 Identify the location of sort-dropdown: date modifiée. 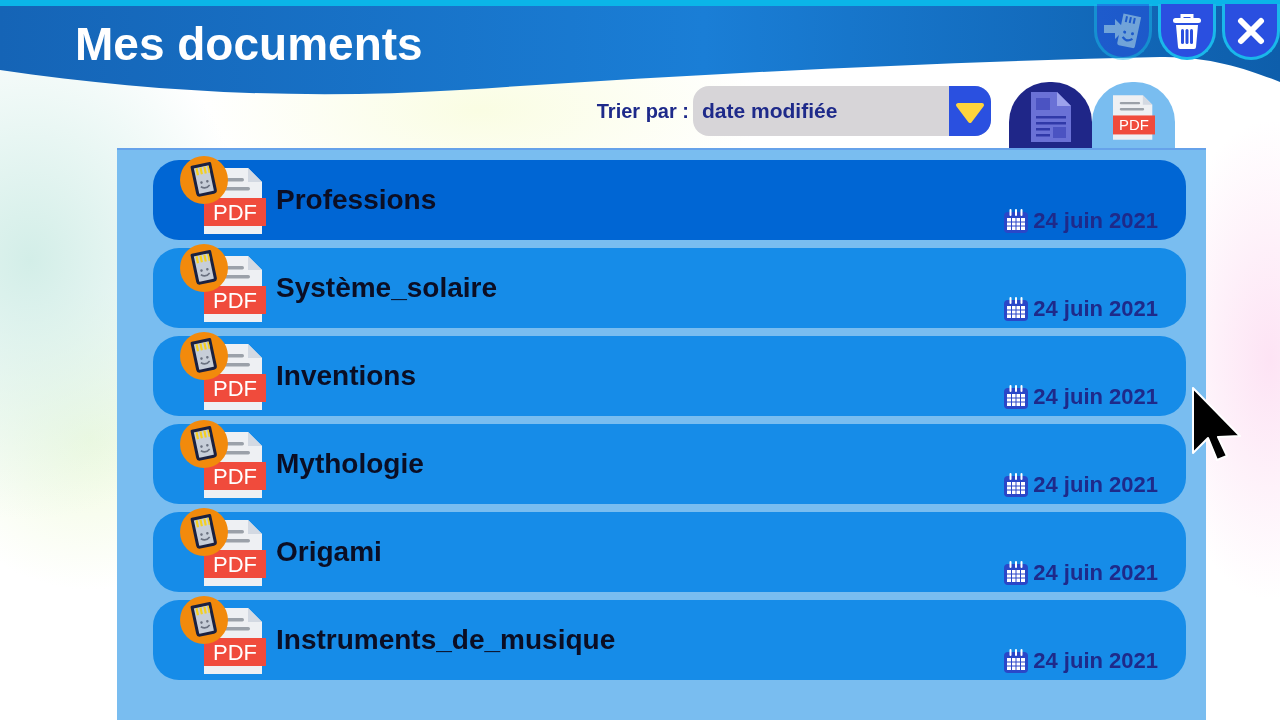
(842, 111).